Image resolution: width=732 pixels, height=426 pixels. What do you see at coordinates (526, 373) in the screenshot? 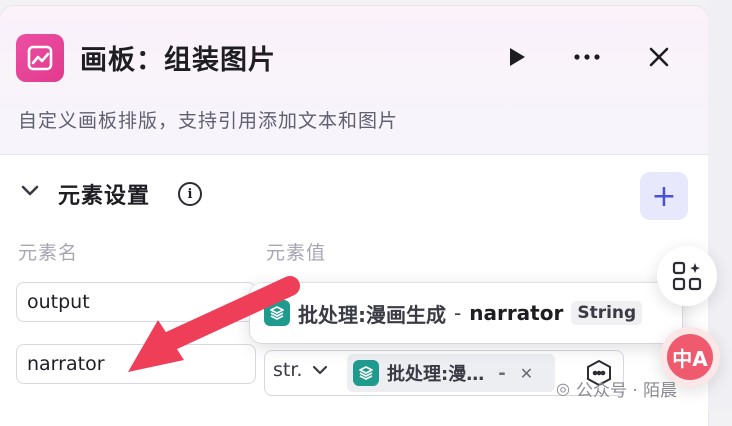
I see `chip-remove-icon: ✕` at bounding box center [526, 373].